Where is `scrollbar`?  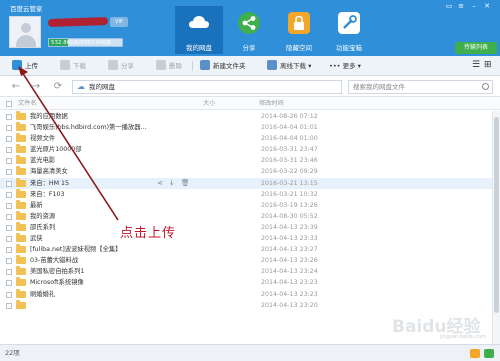
scrollbar is located at coordinates (496, 227).